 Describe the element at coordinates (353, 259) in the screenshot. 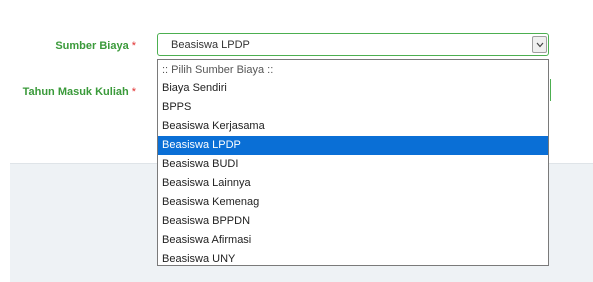

I see `dropdown-option: Beasiswa UNY` at that location.